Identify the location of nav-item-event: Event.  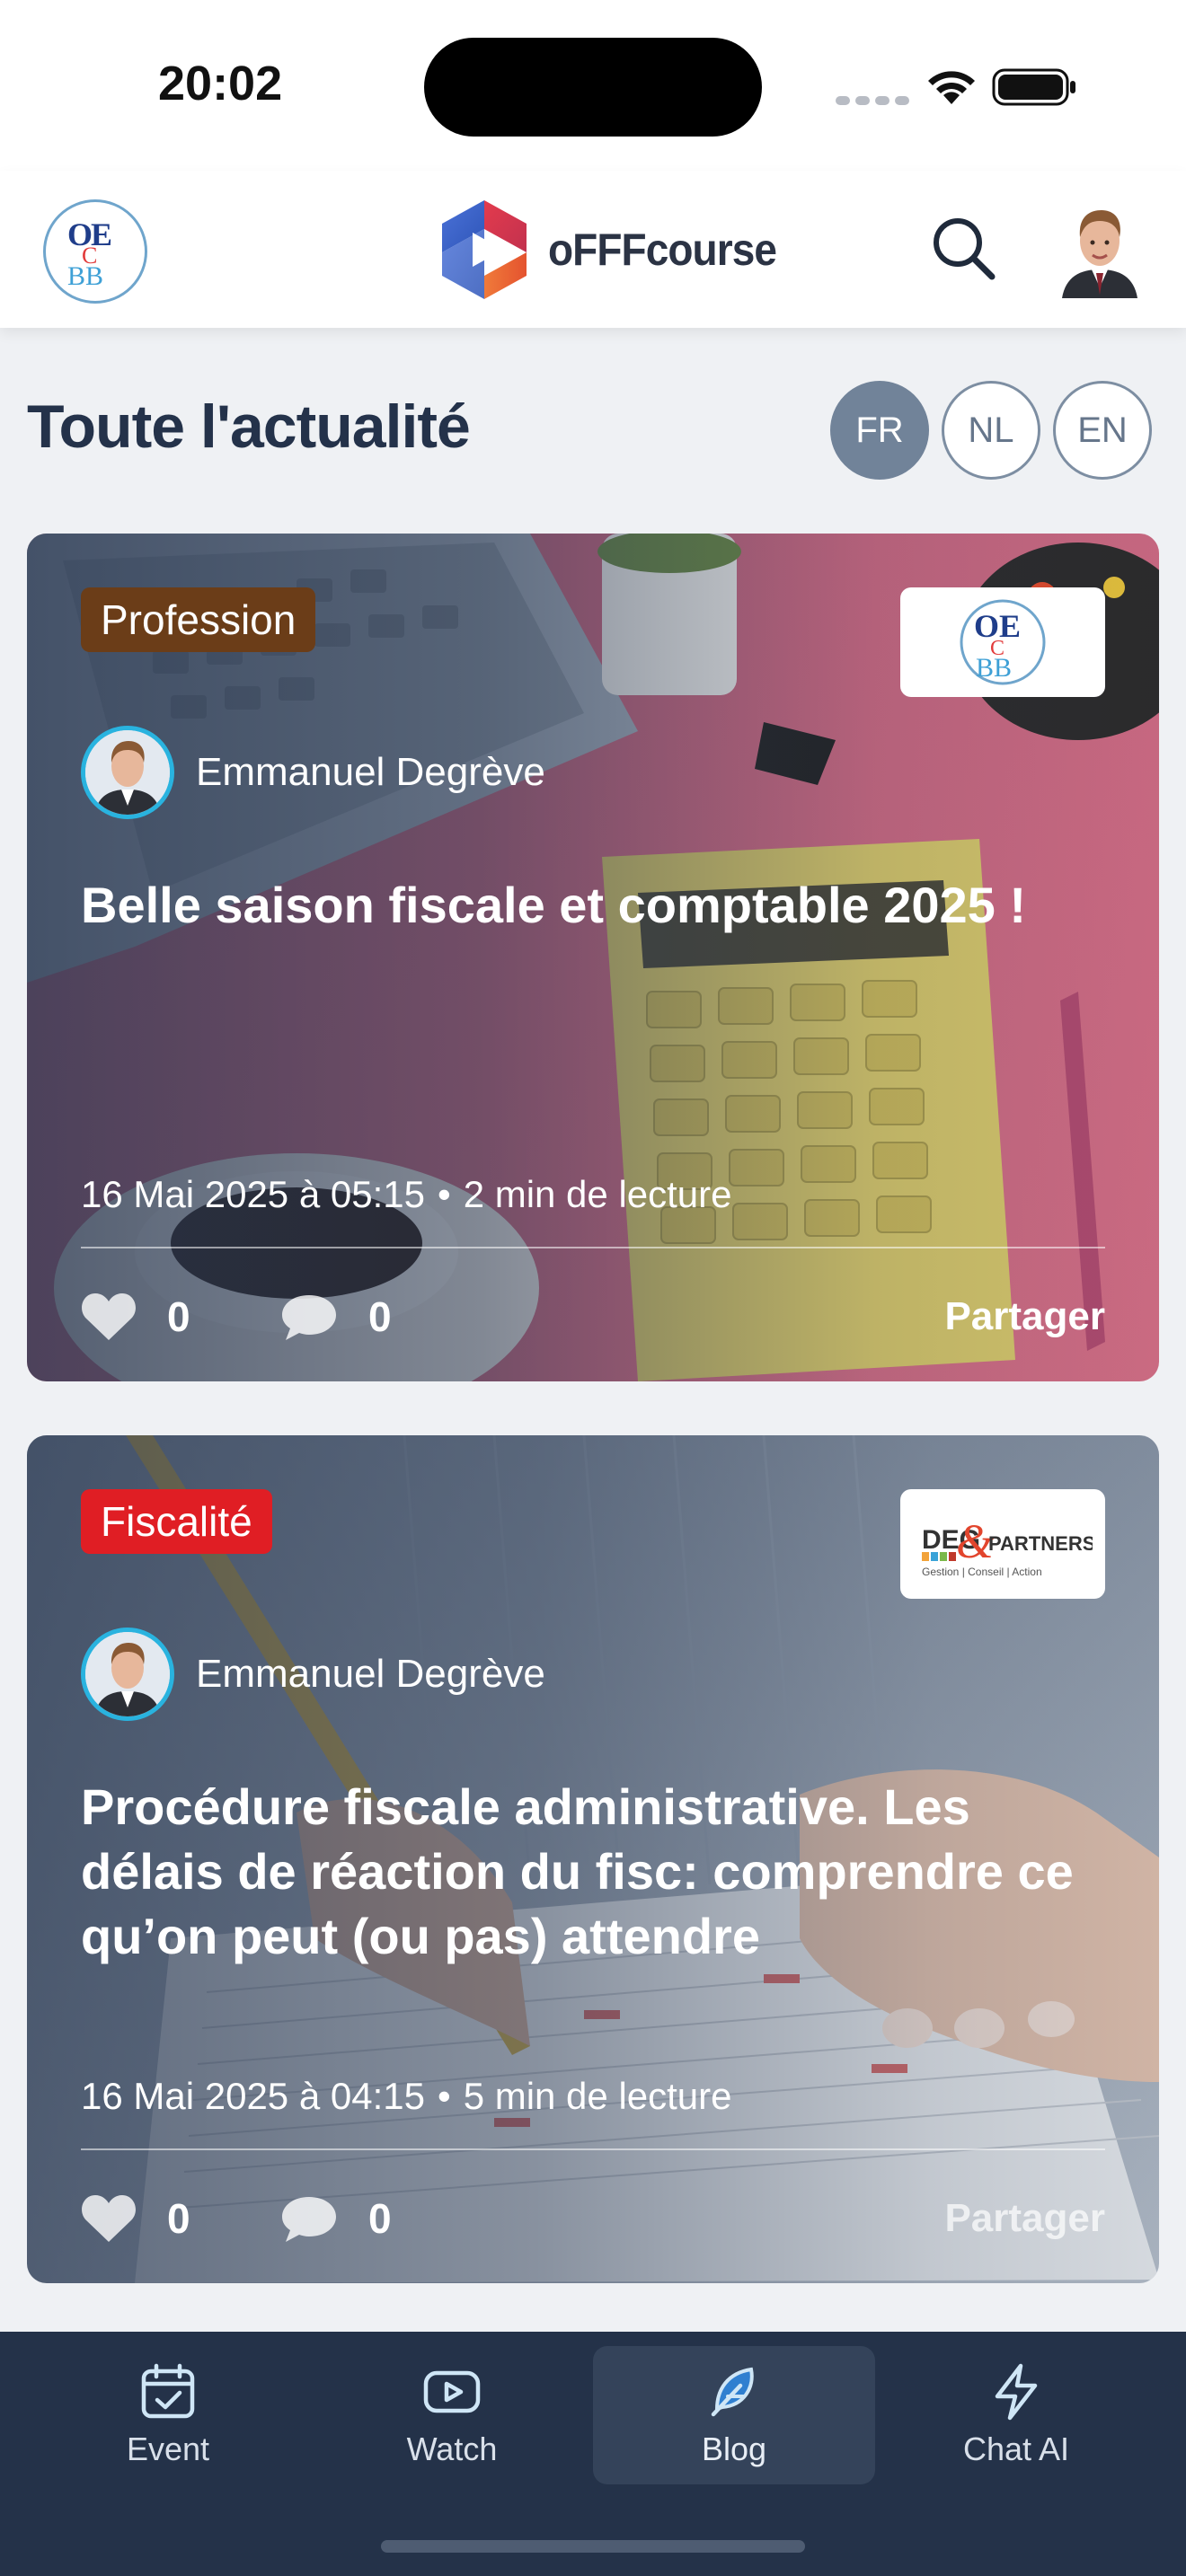
(168, 2415).